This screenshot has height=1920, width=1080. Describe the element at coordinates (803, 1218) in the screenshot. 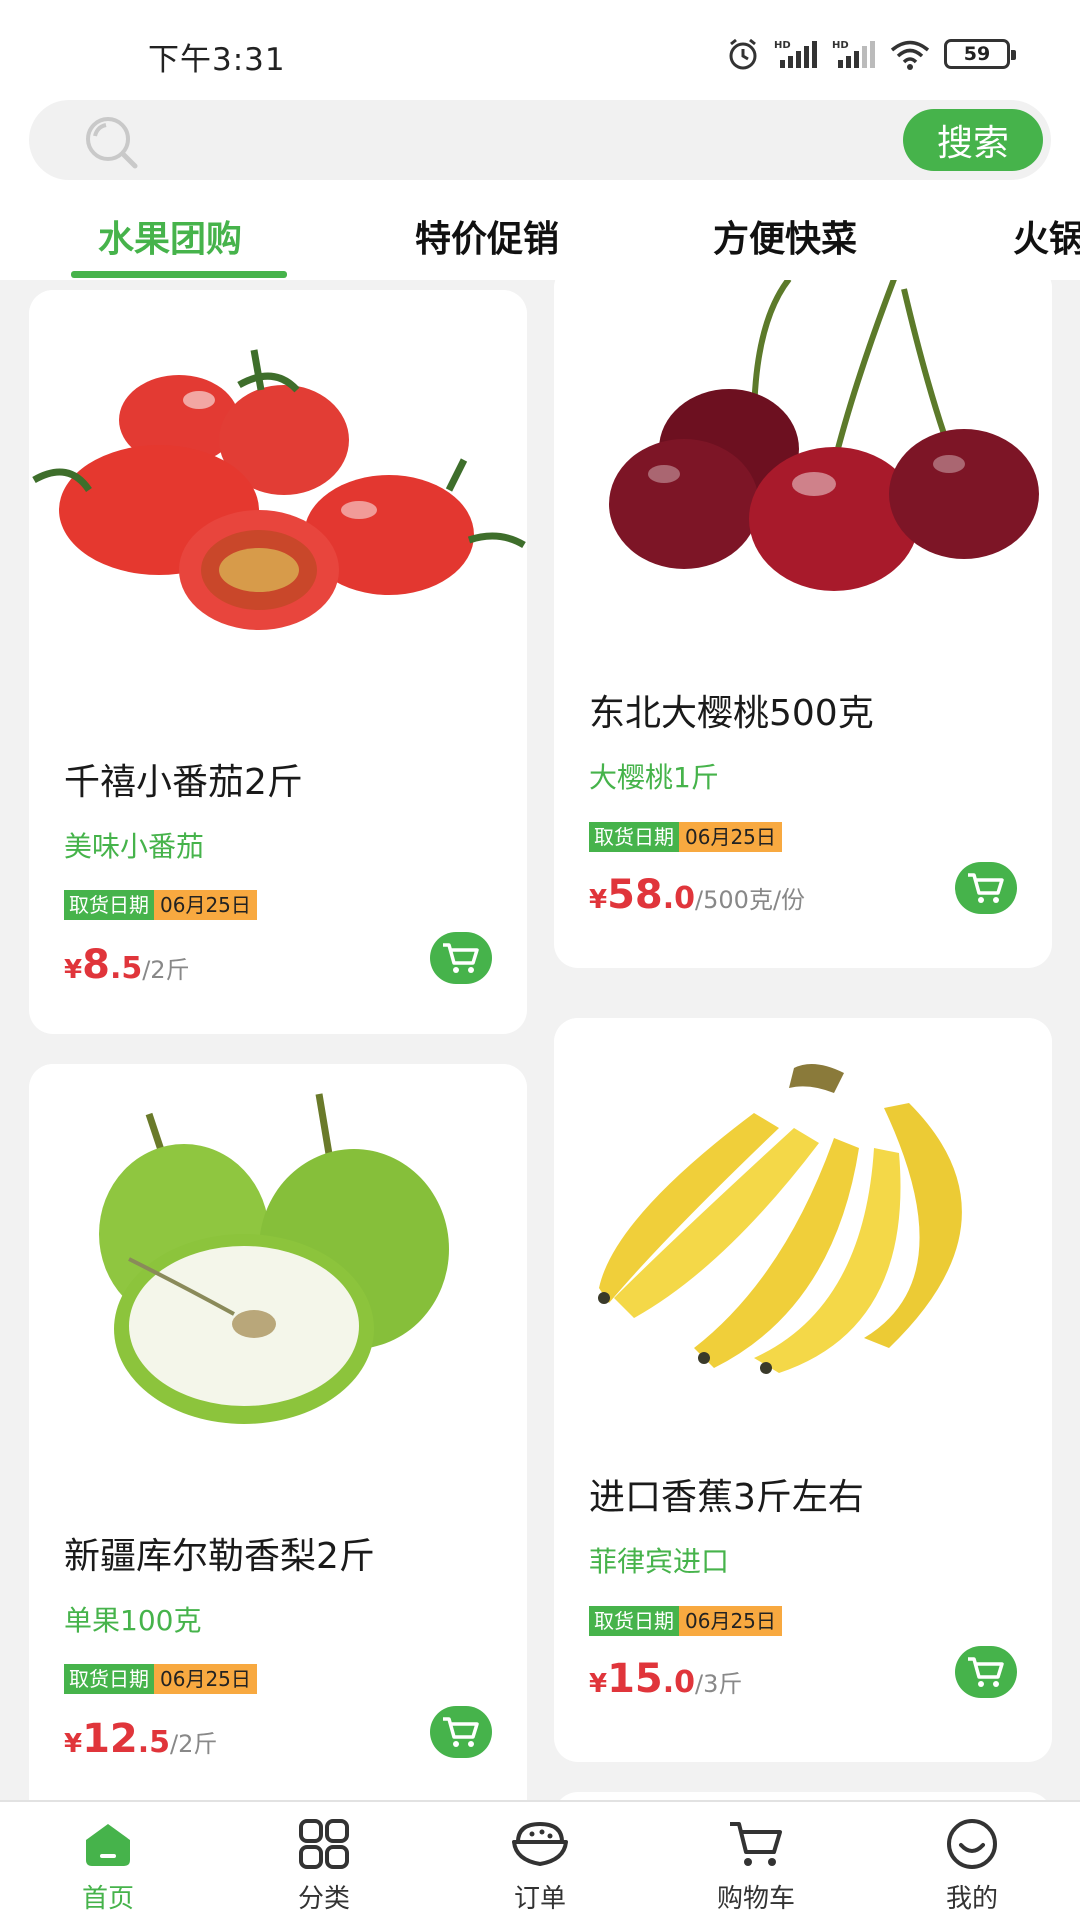

I see `product-image-bananas` at that location.